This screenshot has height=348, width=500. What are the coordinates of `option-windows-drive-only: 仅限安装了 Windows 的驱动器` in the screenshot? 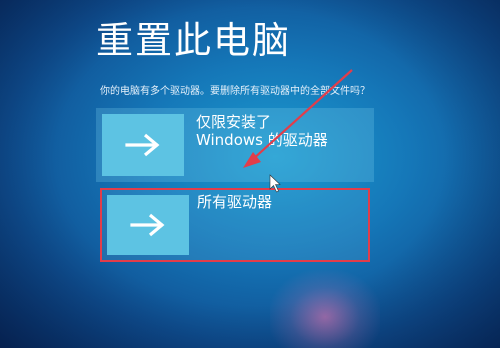 It's located at (235, 145).